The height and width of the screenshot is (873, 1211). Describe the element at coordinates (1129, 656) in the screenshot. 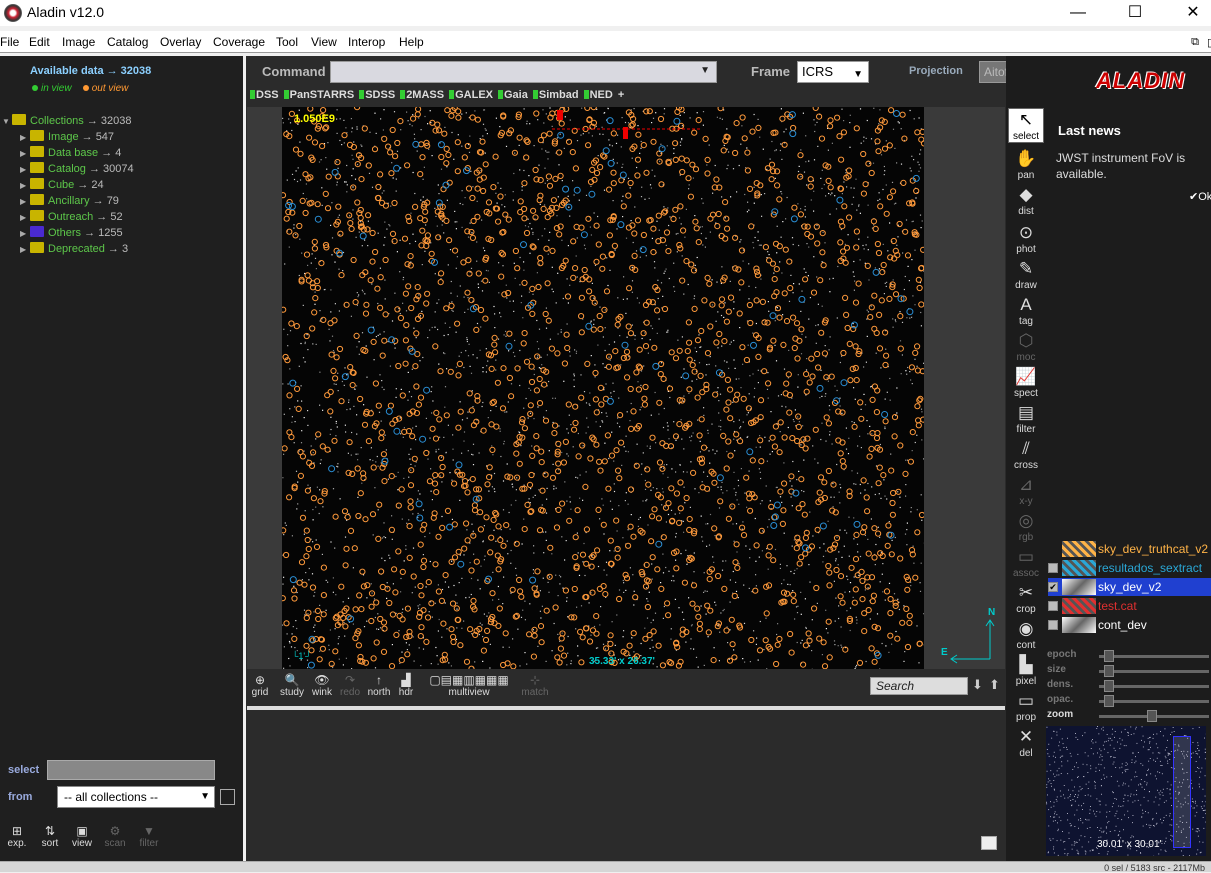

I see `epoch-slider: epoch` at that location.